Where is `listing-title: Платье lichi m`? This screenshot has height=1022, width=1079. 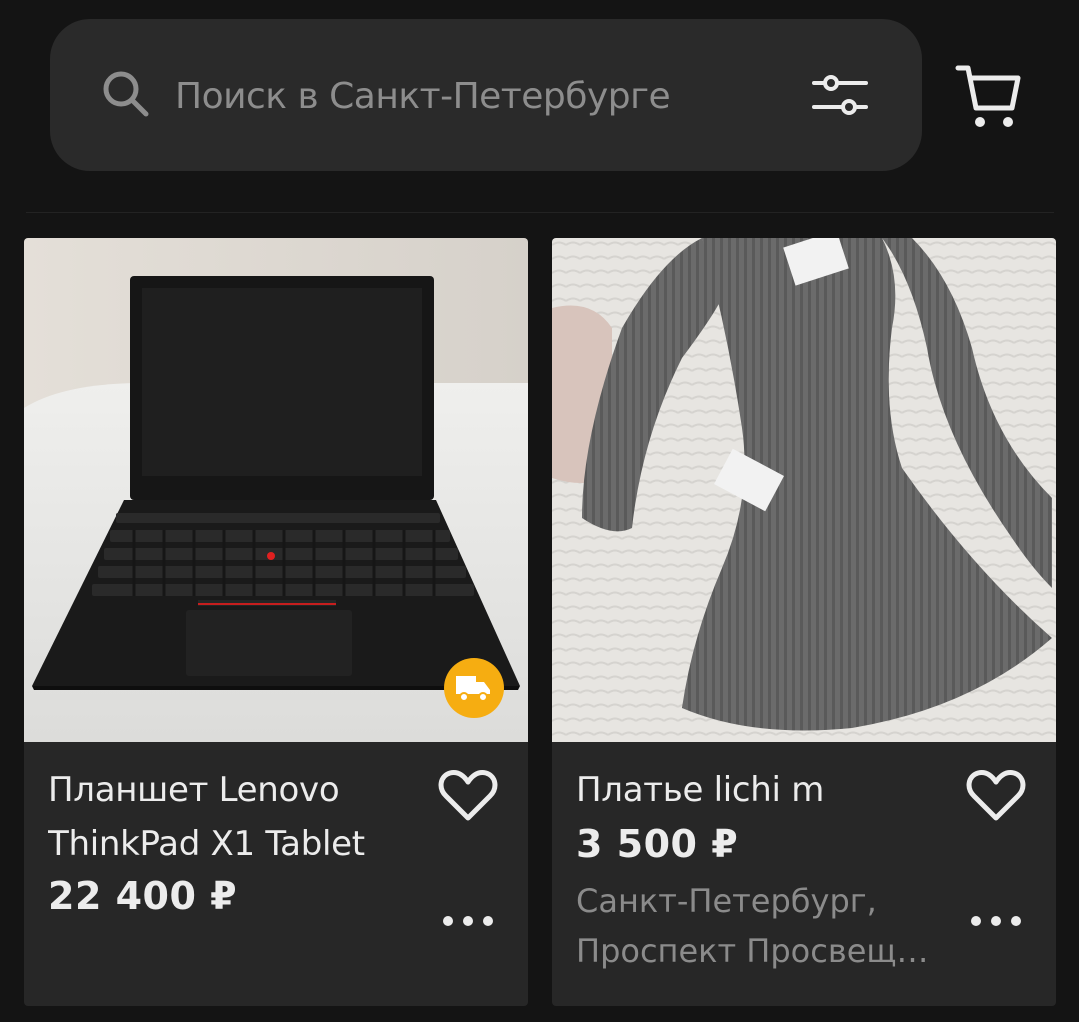 listing-title: Платье lichi m is located at coordinates (761, 790).